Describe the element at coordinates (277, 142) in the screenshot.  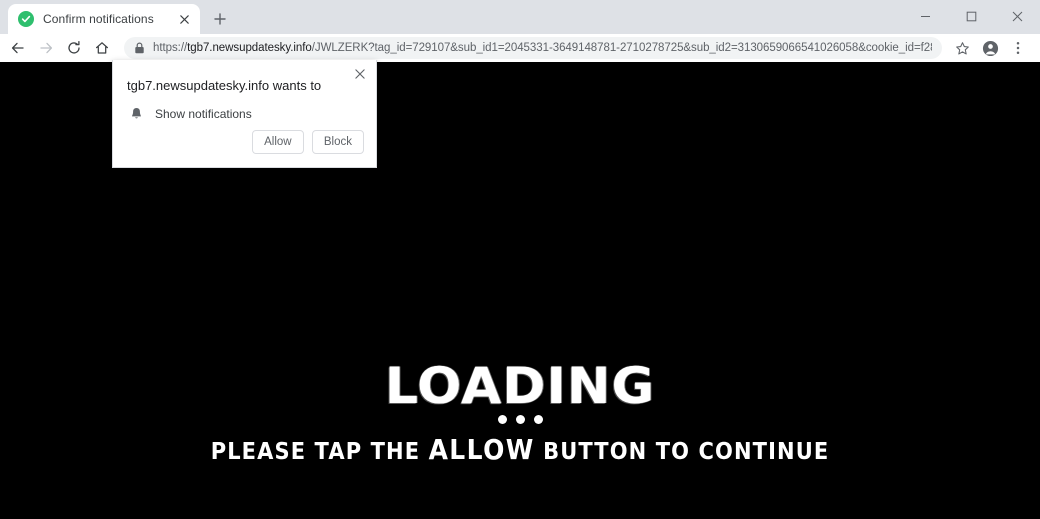
I see `allow-button: Allow` at that location.